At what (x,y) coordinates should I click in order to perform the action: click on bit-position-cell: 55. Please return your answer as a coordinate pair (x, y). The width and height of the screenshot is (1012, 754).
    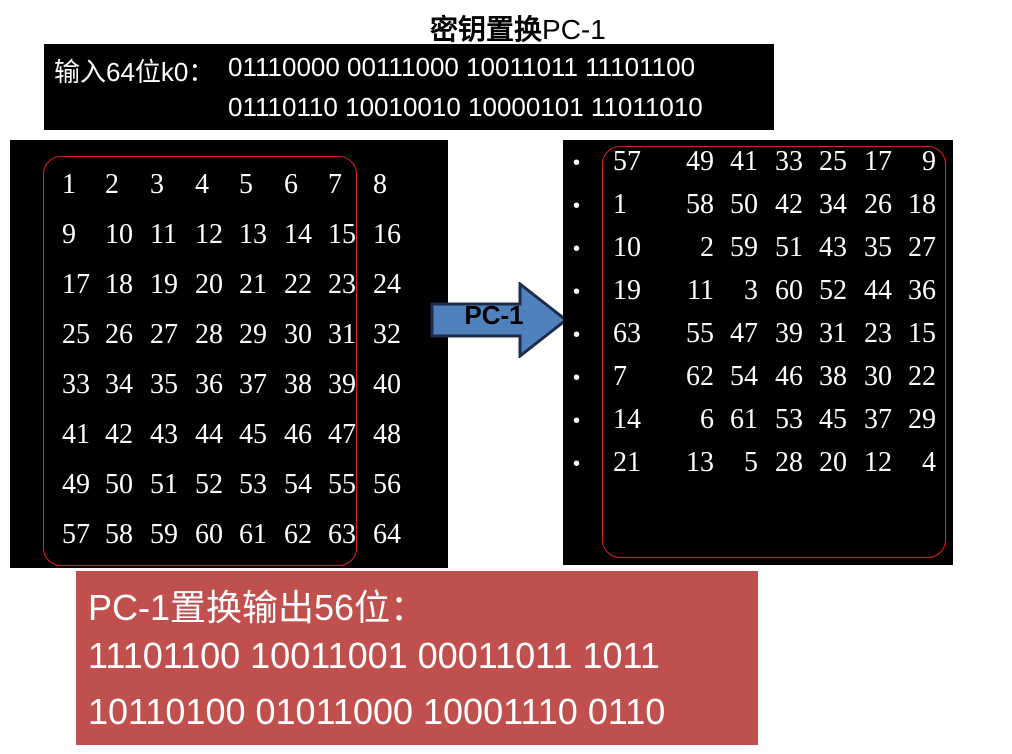
    Looking at the image, I should click on (342, 484).